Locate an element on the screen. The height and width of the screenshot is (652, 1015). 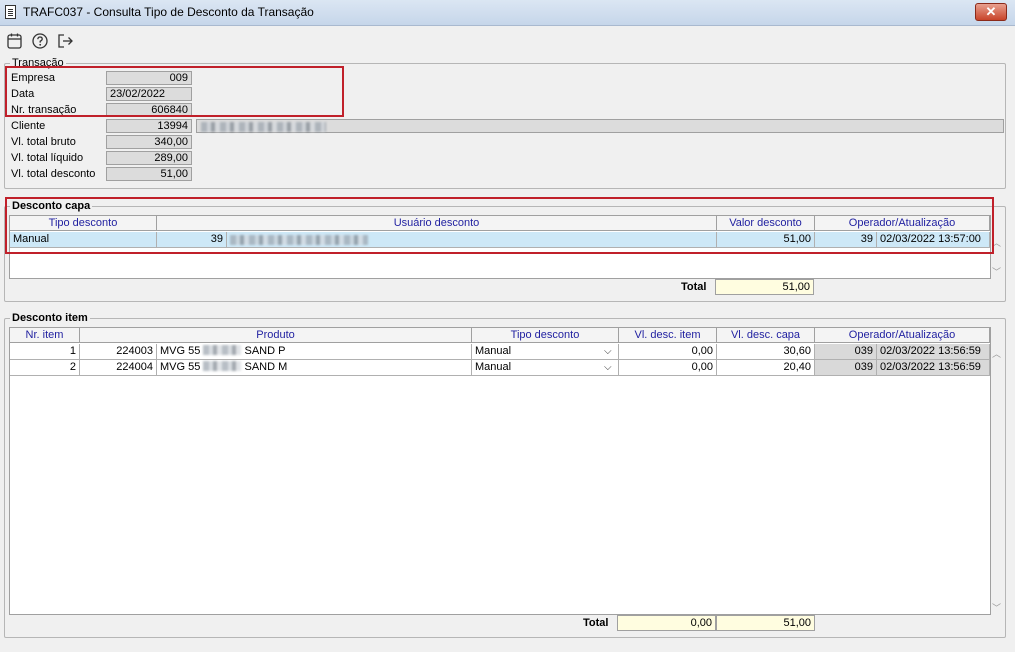
close-button: ✕ is located at coordinates (991, 12).